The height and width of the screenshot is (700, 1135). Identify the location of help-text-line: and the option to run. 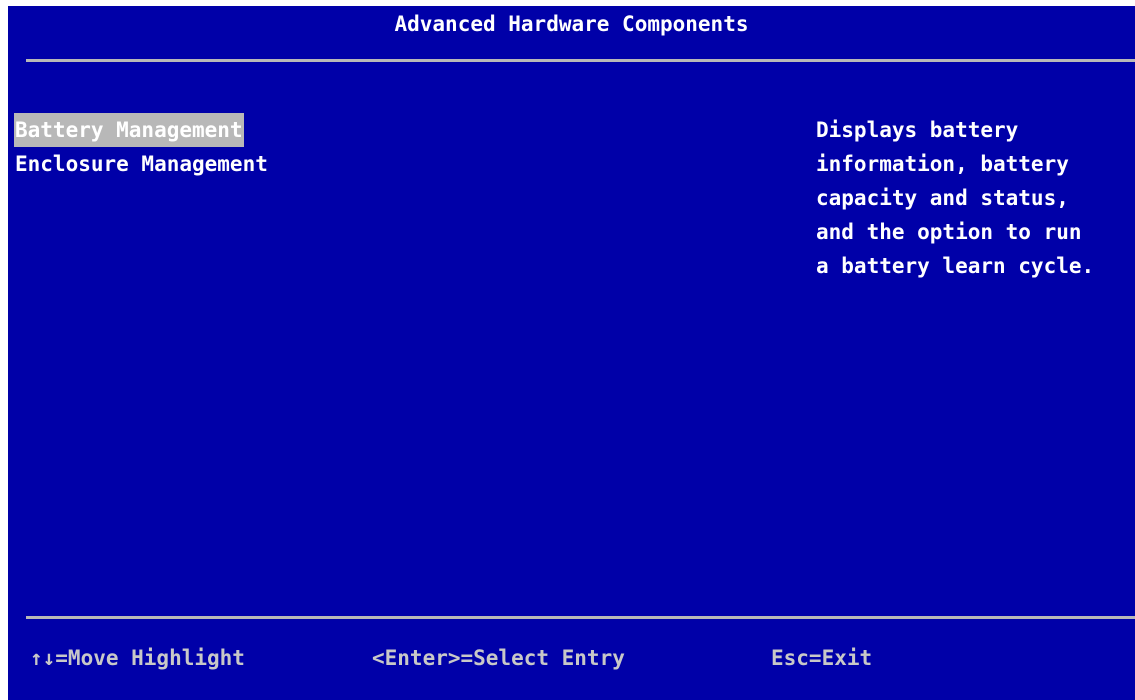
(949, 232).